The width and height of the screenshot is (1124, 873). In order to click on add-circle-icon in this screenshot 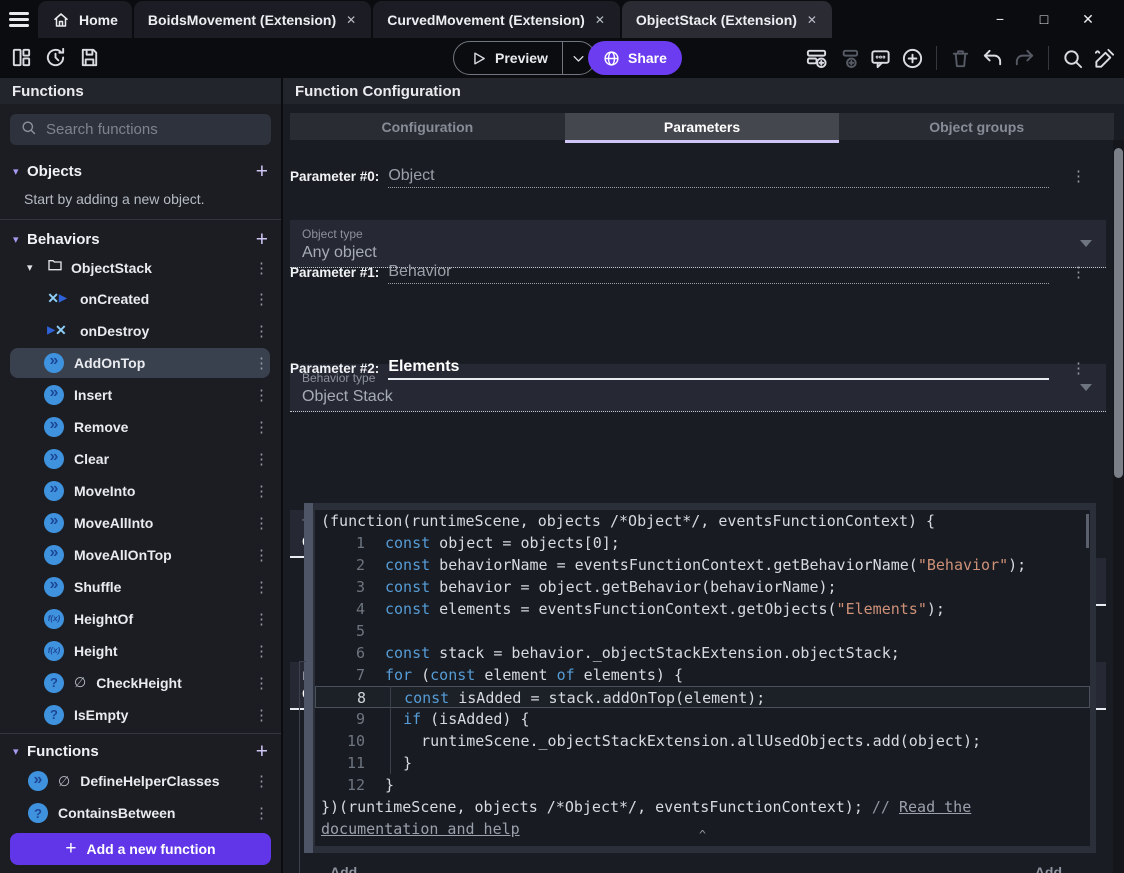, I will do `click(912, 58)`.